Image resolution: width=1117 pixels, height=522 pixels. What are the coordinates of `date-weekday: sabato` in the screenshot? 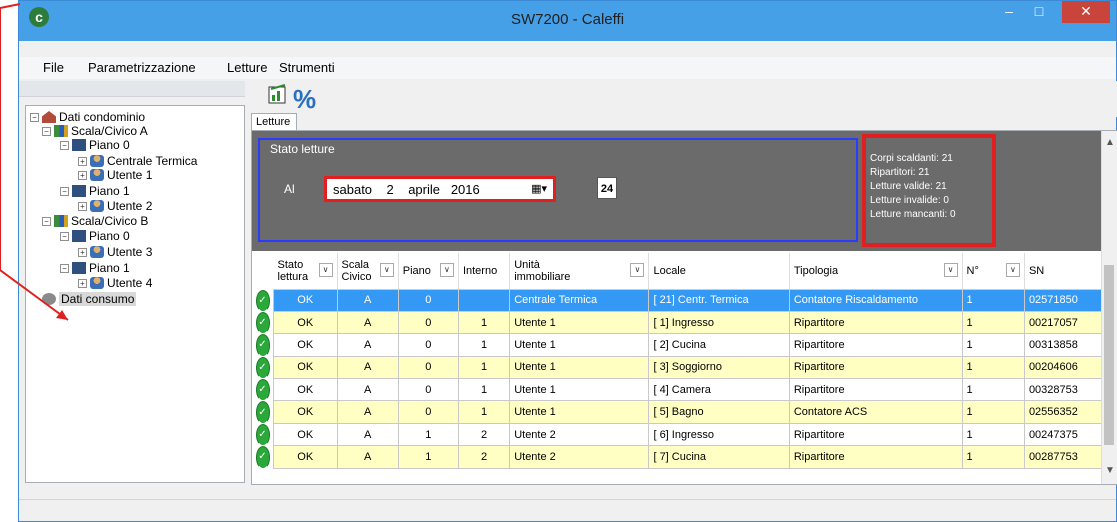 It's located at (352, 189).